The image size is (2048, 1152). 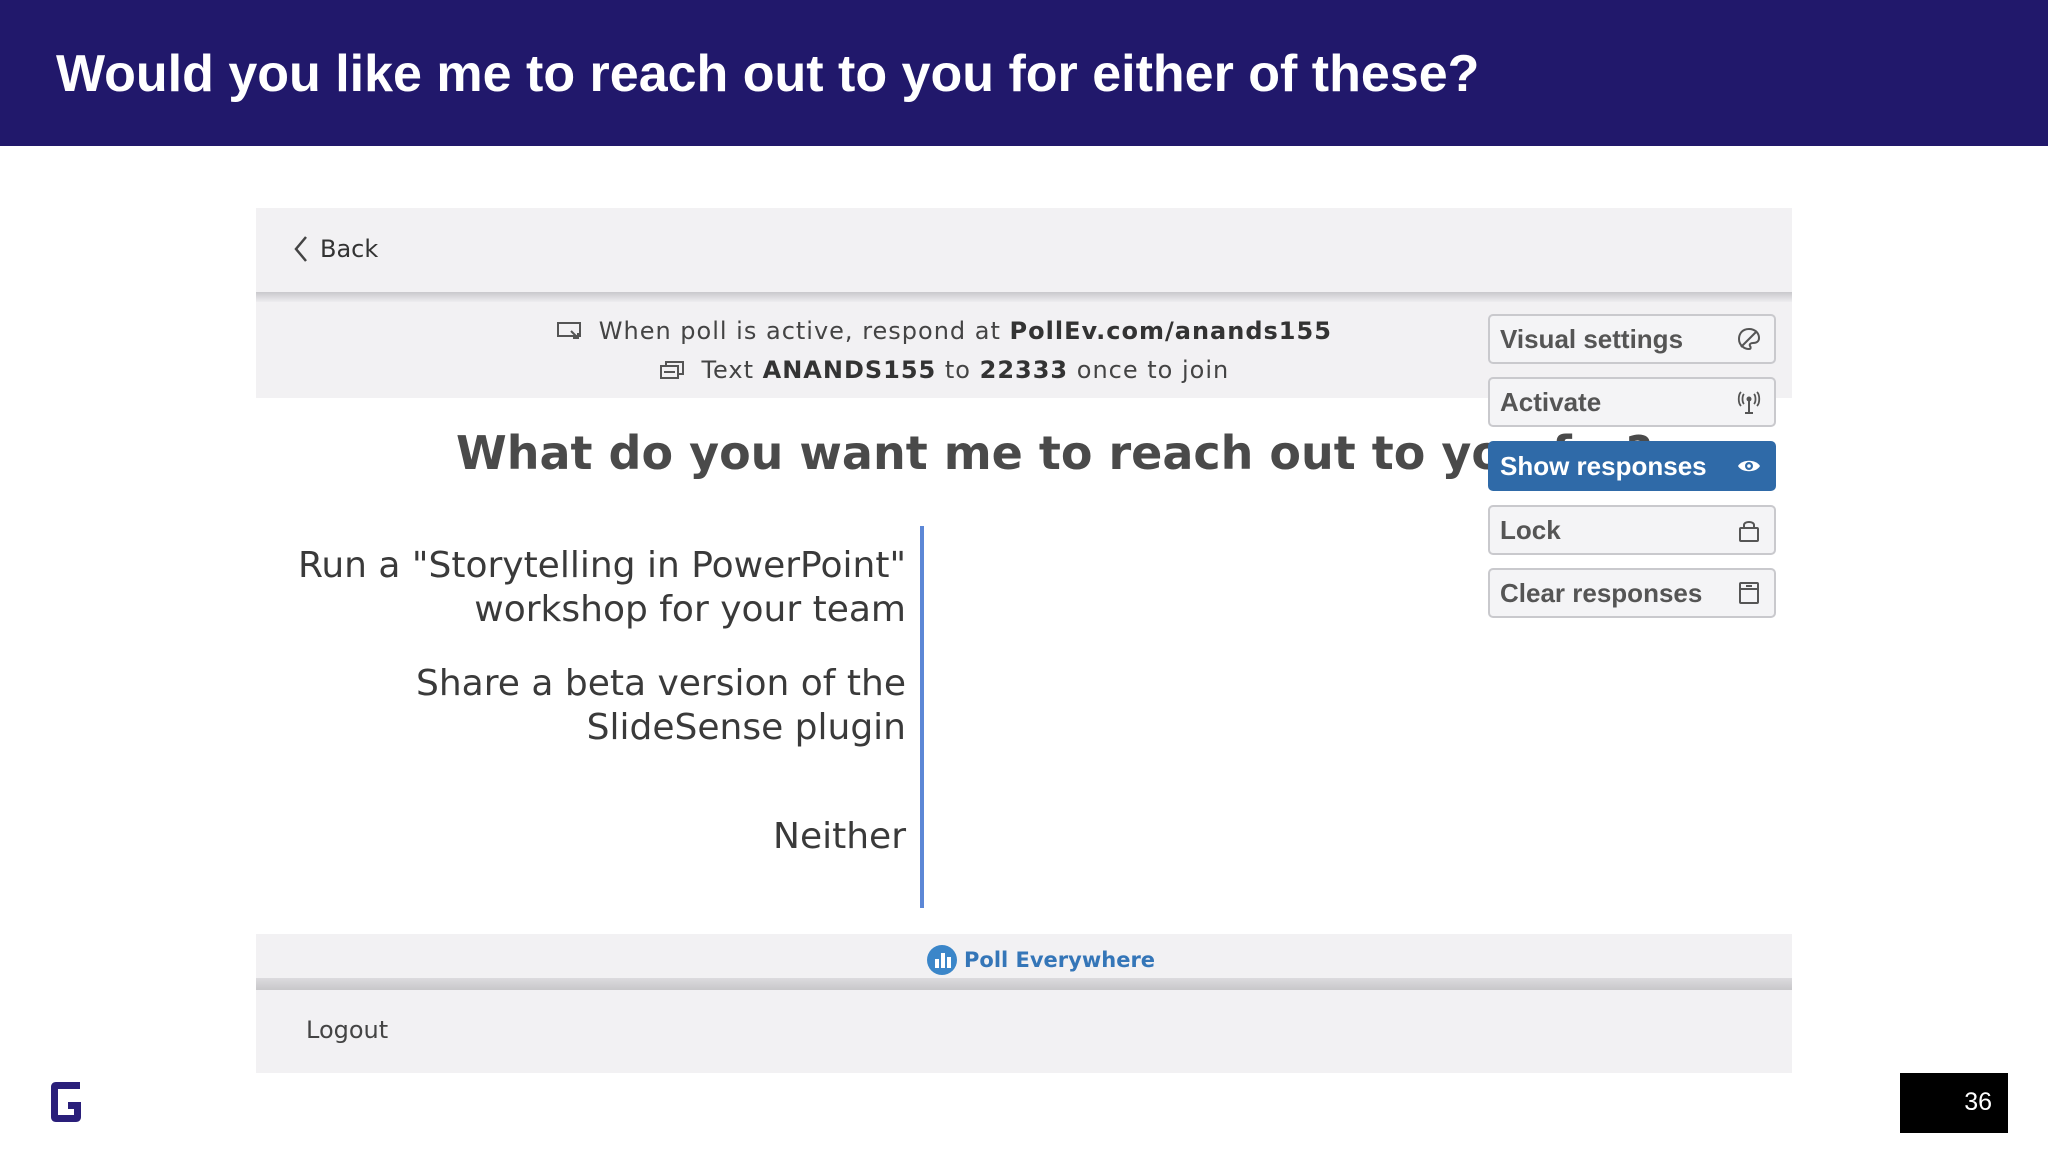 I want to click on palette-icon, so click(x=1749, y=339).